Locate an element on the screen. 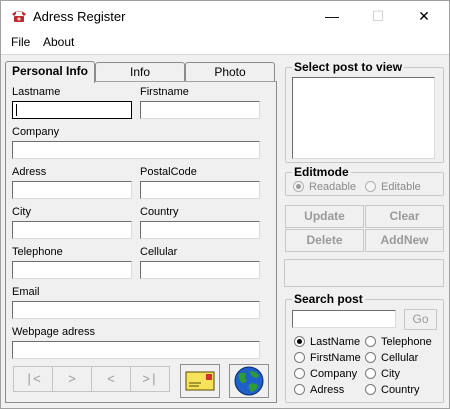 This screenshot has height=409, width=450. search-input is located at coordinates (344, 319).